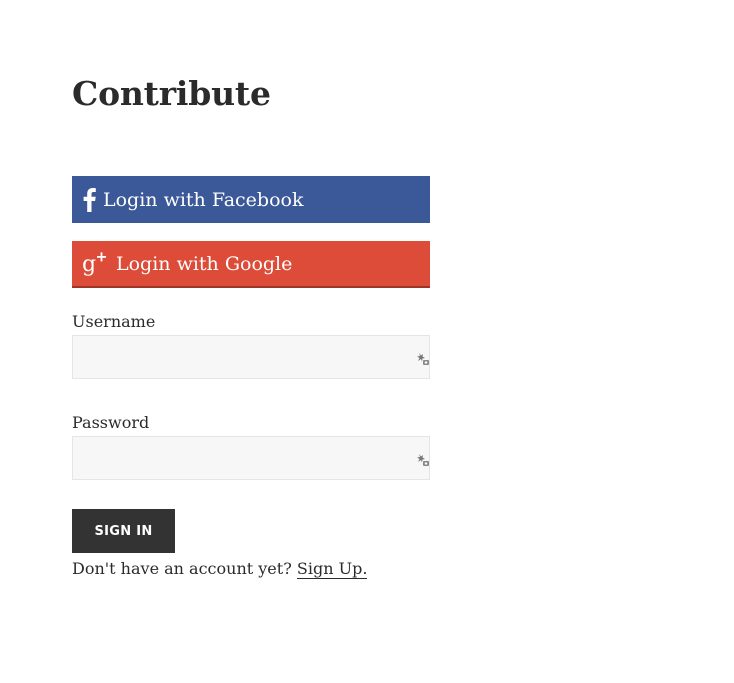 This screenshot has width=734, height=683. Describe the element at coordinates (111, 422) in the screenshot. I see `password-label: Password` at that location.